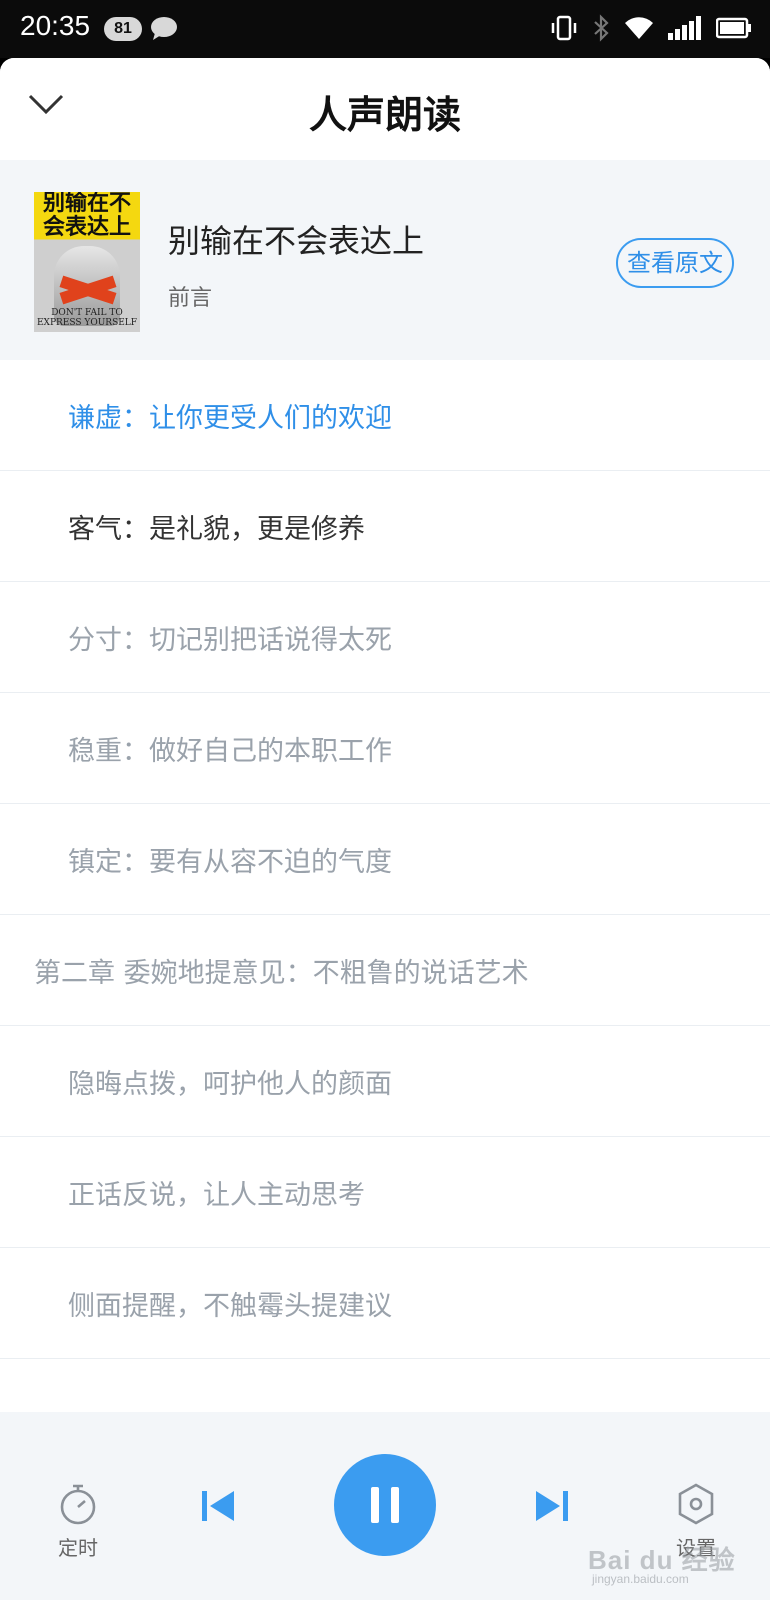 Image resolution: width=770 pixels, height=1600 pixels. What do you see at coordinates (86, 216) in the screenshot?
I see `cover-title: 别输在不会表达上` at bounding box center [86, 216].